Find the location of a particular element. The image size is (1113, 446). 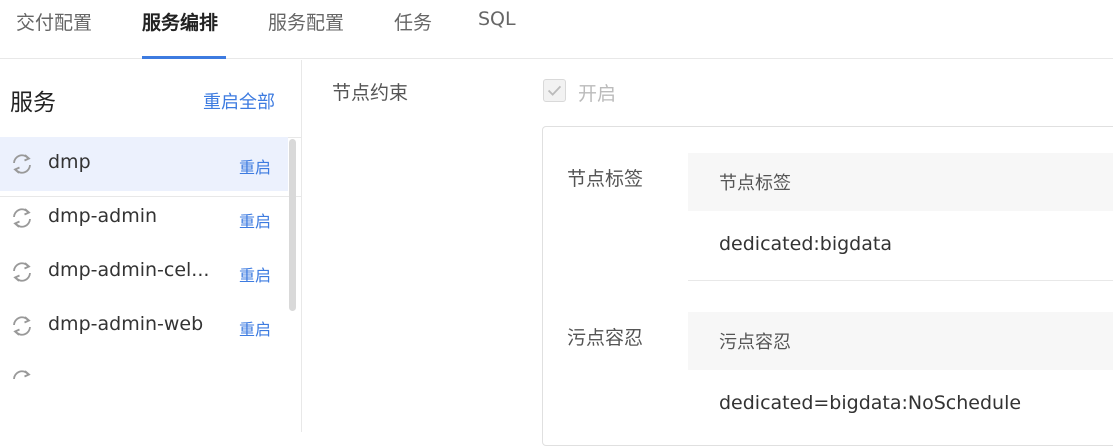

node-constraint-label: 节点约束 is located at coordinates (370, 93).